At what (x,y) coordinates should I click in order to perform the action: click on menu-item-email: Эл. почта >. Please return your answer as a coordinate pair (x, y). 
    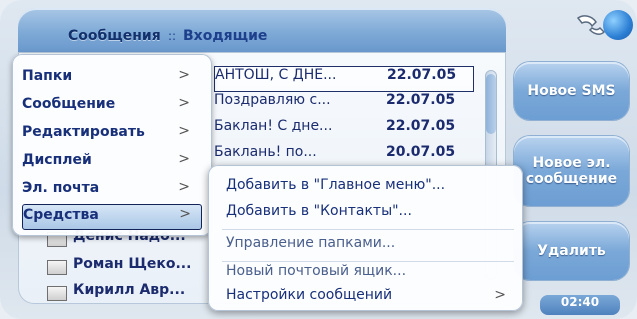
    Looking at the image, I should click on (111, 190).